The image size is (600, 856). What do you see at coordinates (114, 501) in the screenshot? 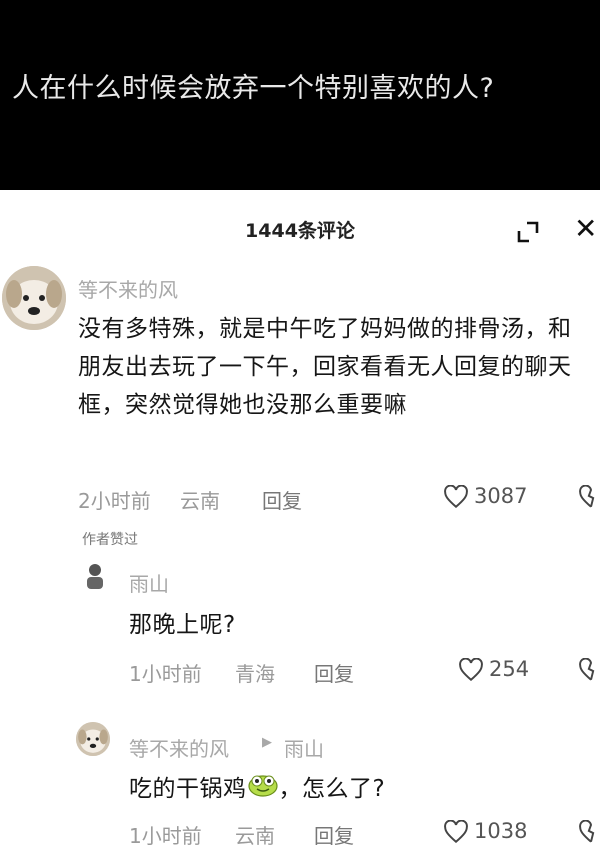
I see `comment-time: 2小时前` at bounding box center [114, 501].